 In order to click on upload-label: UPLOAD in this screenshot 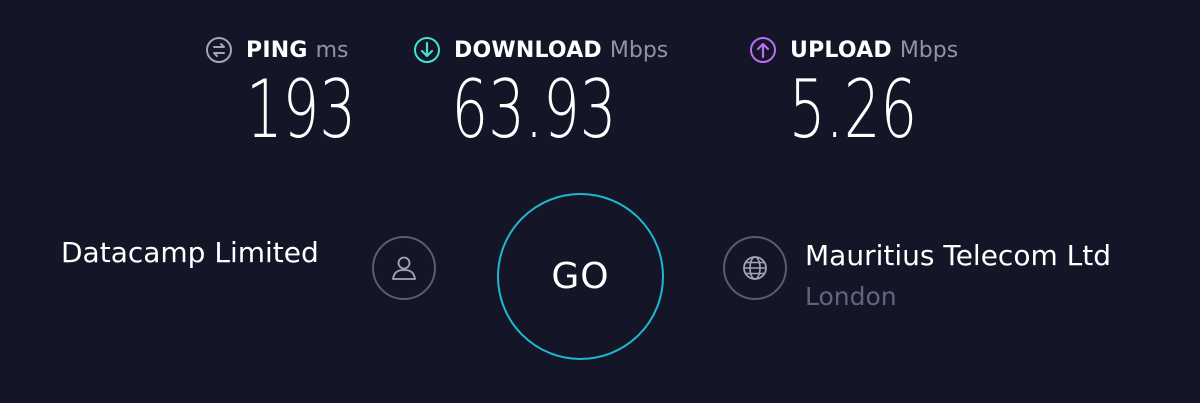, I will do `click(841, 50)`.